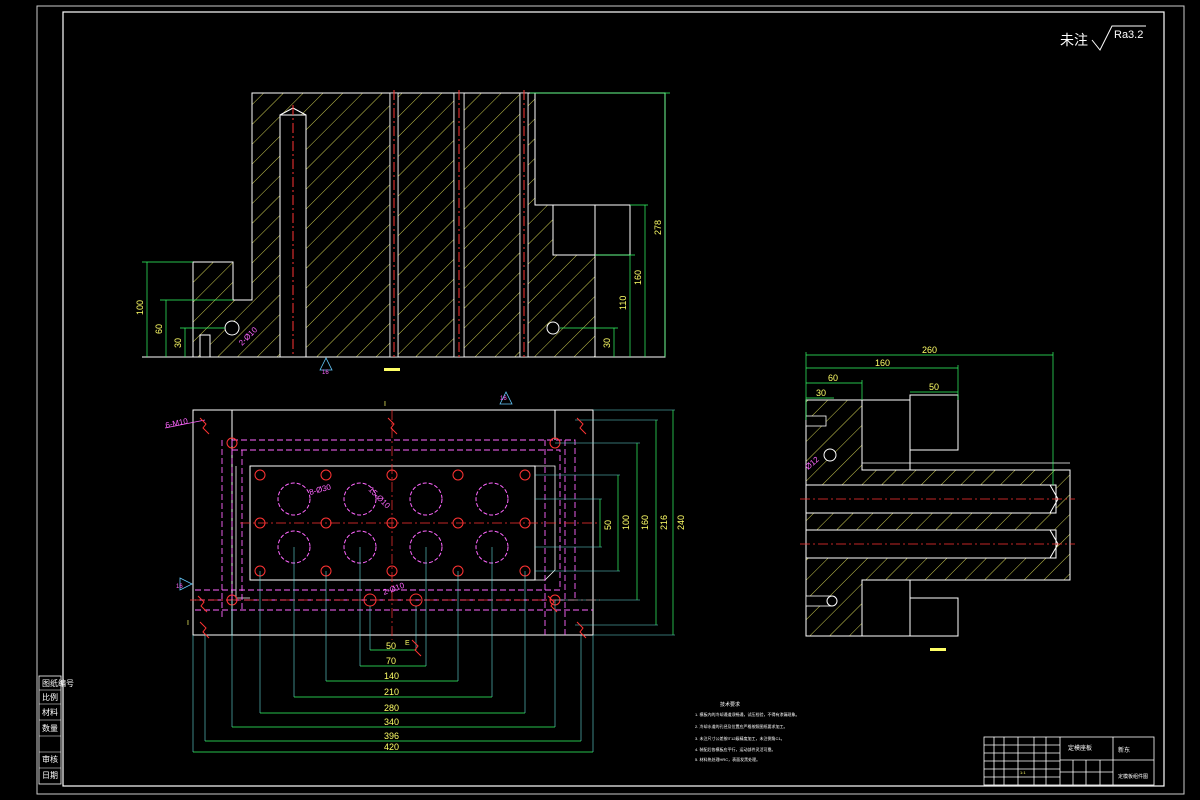 The height and width of the screenshot is (800, 1200). Describe the element at coordinates (608, 525) in the screenshot. I see `top-dim-50-v: 50` at that location.